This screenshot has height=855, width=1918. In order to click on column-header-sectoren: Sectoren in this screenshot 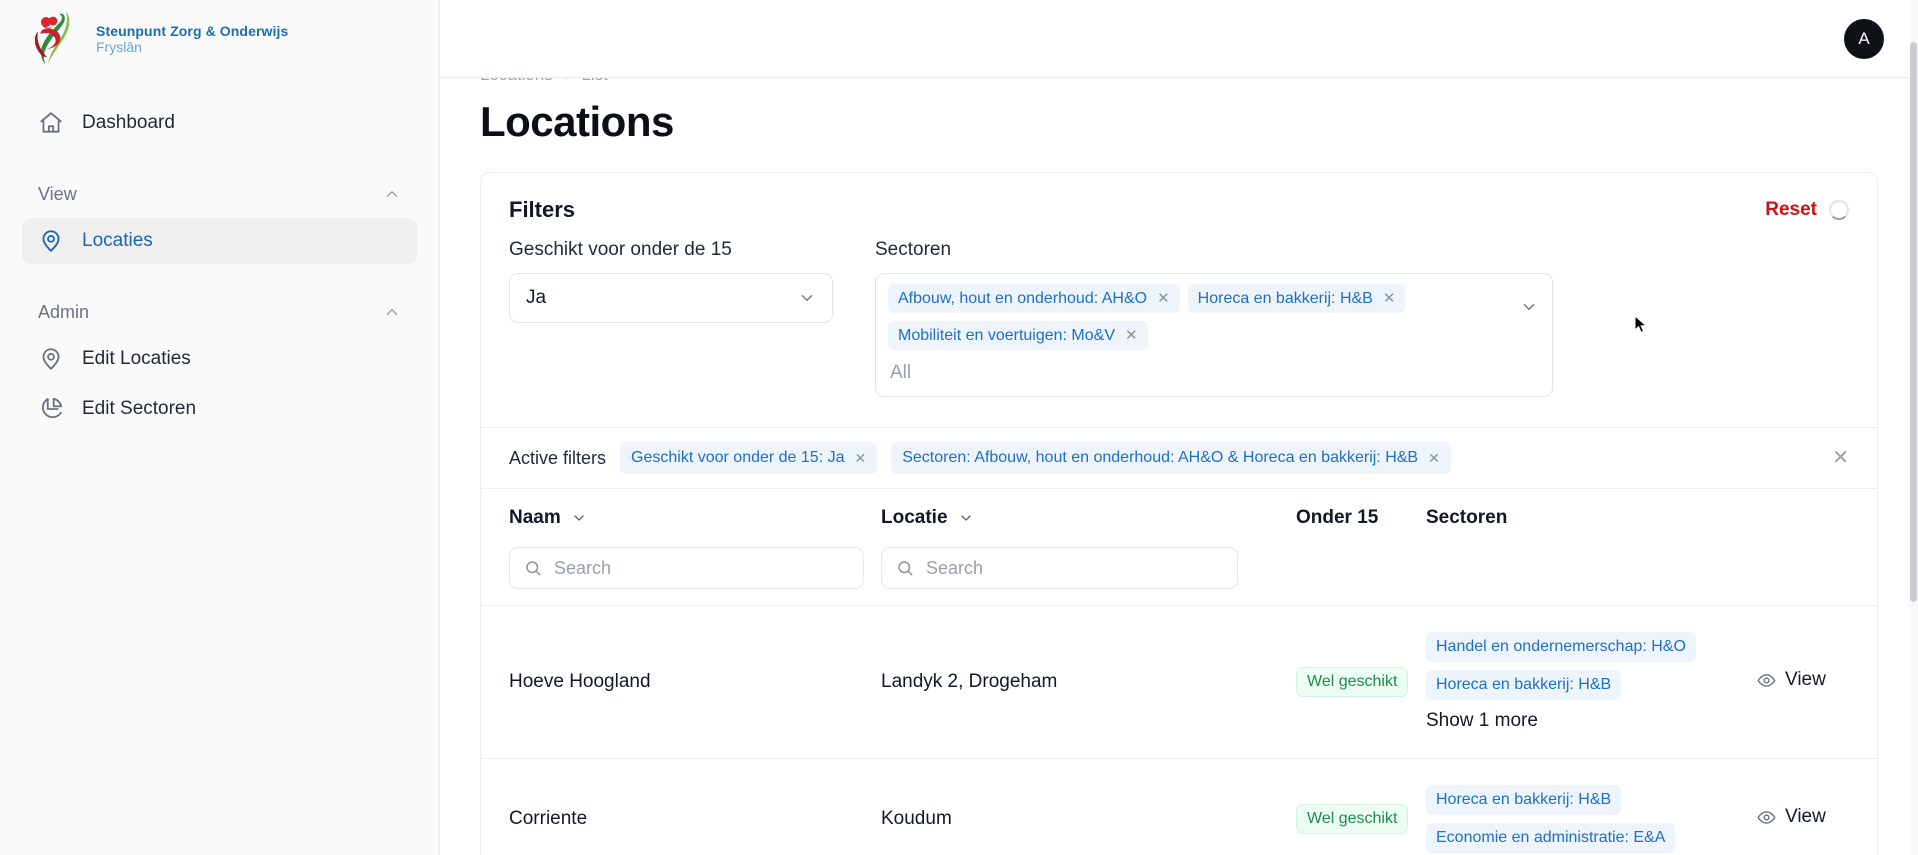, I will do `click(1591, 518)`.